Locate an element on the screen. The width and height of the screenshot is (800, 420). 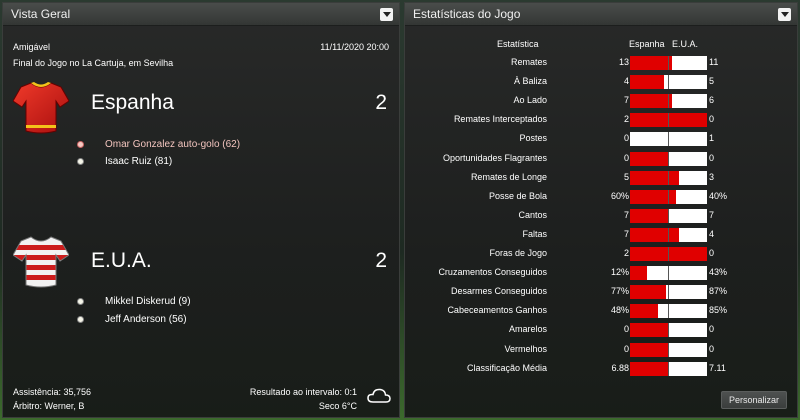
goal-ball-icon is located at coordinates (80, 161).